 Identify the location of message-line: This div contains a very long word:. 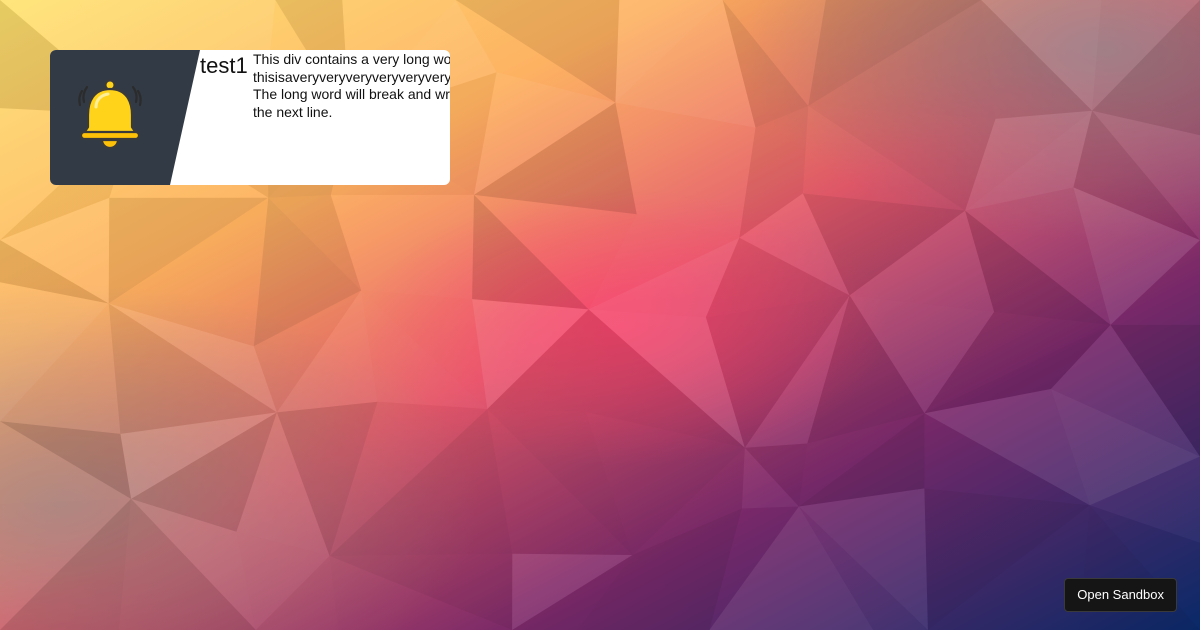
(351, 59).